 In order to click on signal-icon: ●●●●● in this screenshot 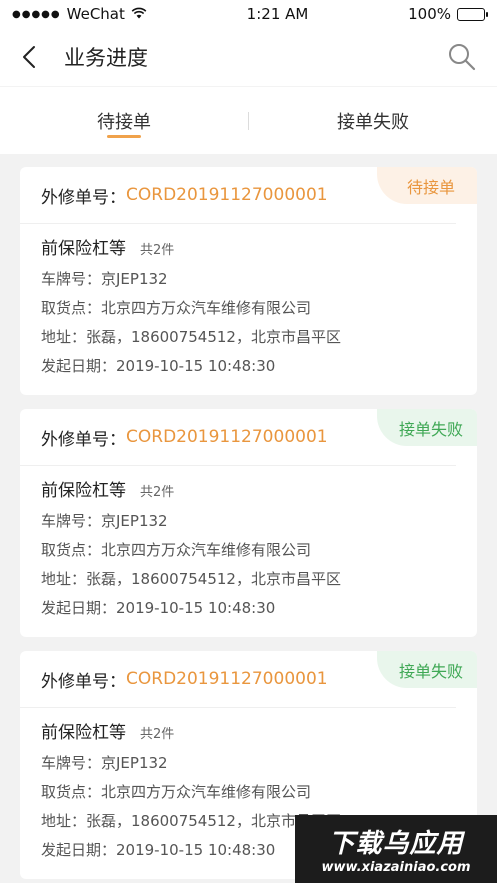, I will do `click(36, 14)`.